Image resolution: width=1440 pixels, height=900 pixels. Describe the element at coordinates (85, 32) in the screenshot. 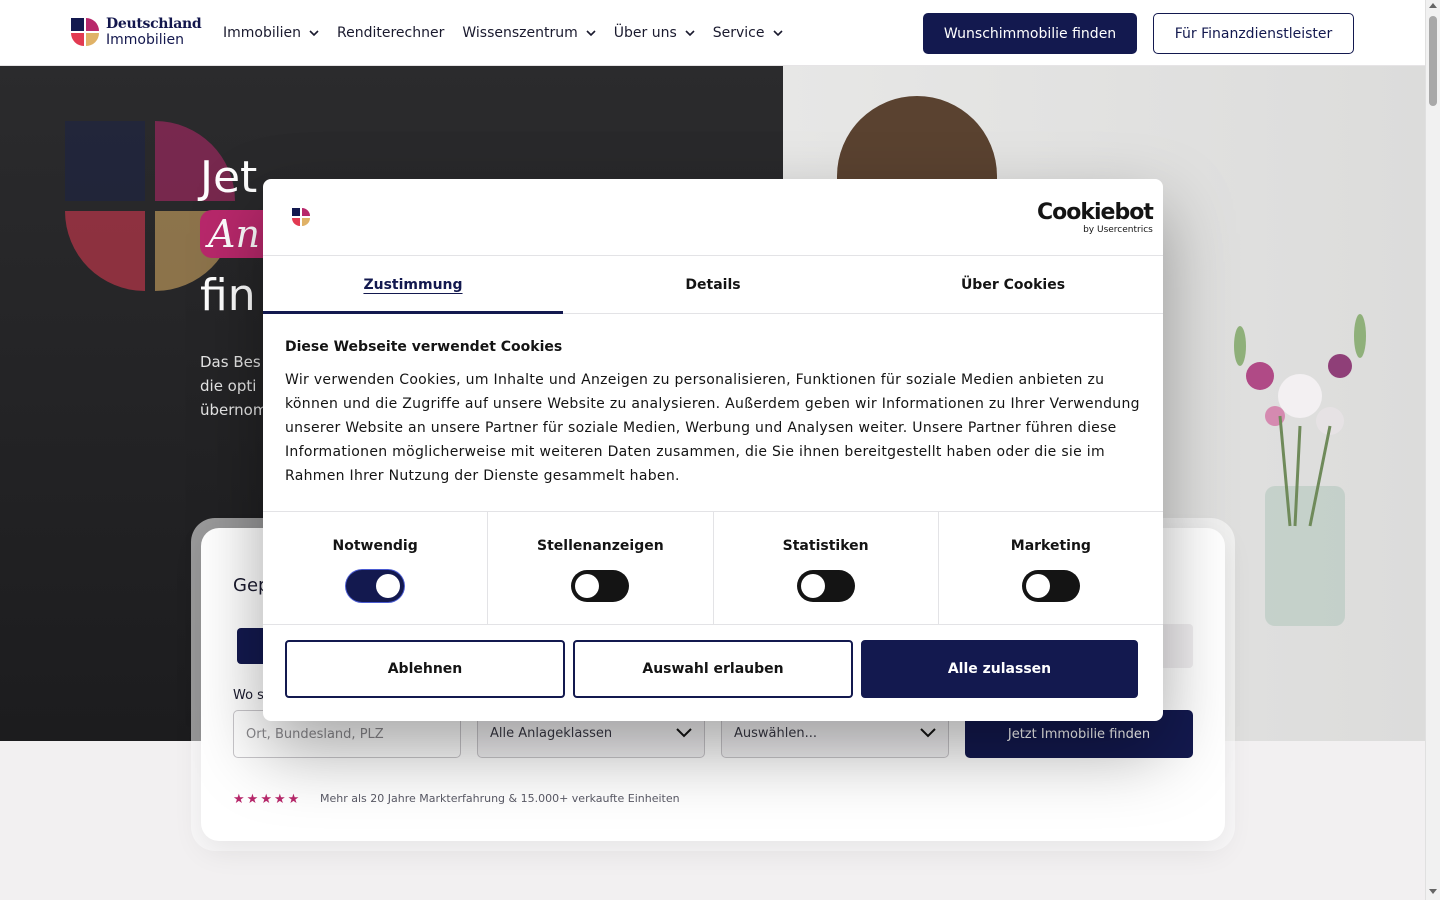

I see `logo-mark-icon` at that location.